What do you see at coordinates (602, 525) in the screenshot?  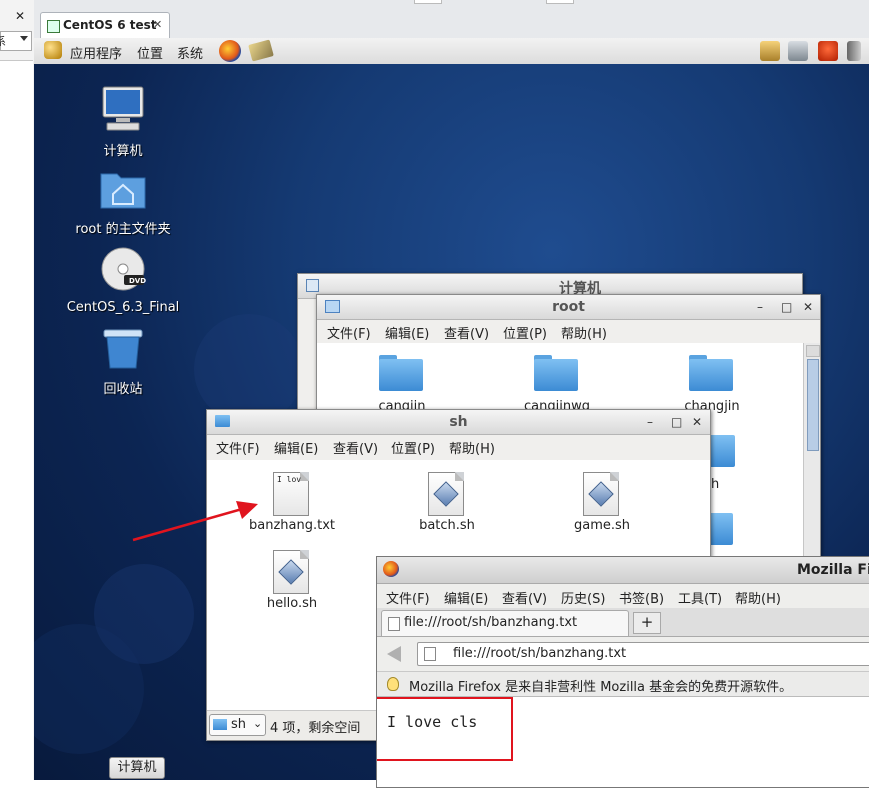 I see `file-label: game.sh` at bounding box center [602, 525].